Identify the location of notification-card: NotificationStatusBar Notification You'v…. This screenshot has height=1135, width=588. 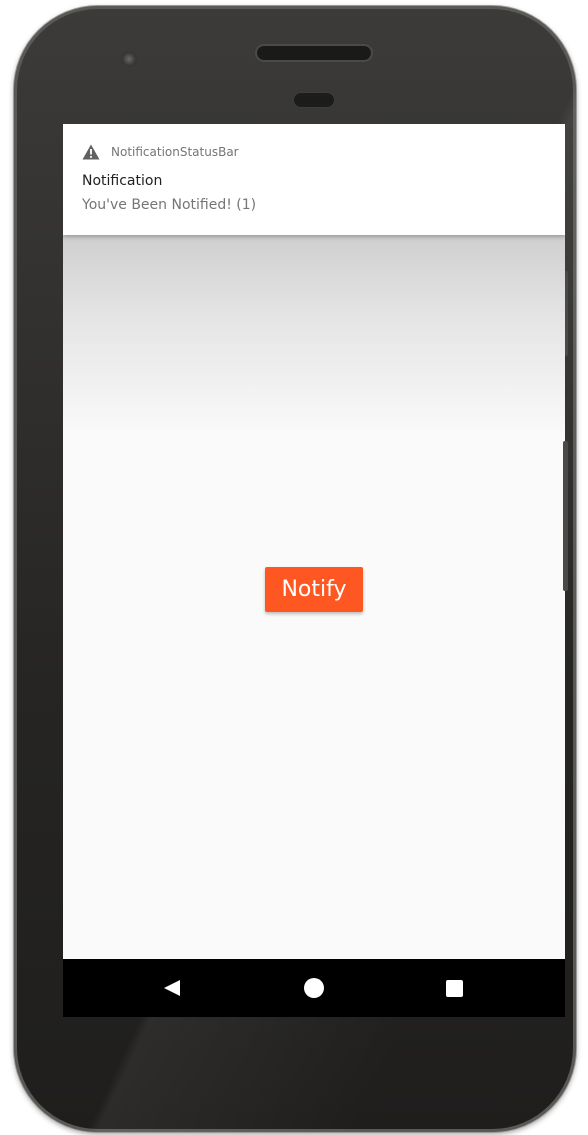
(314, 179).